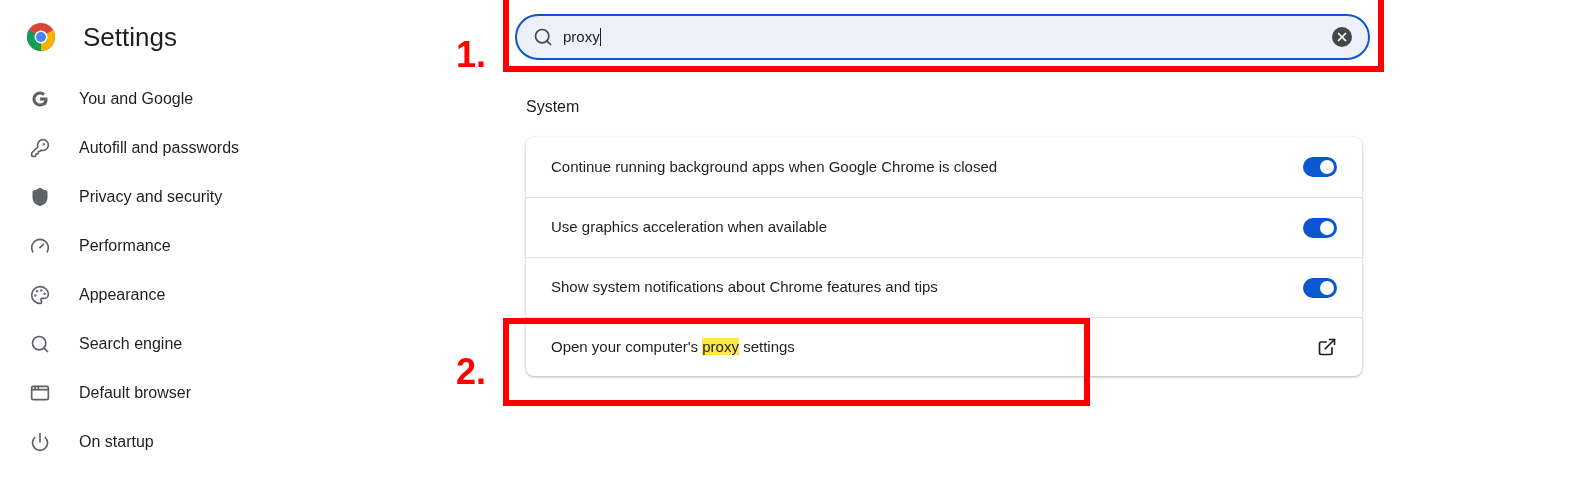  I want to click on sidebar-item: Performance, so click(220, 245).